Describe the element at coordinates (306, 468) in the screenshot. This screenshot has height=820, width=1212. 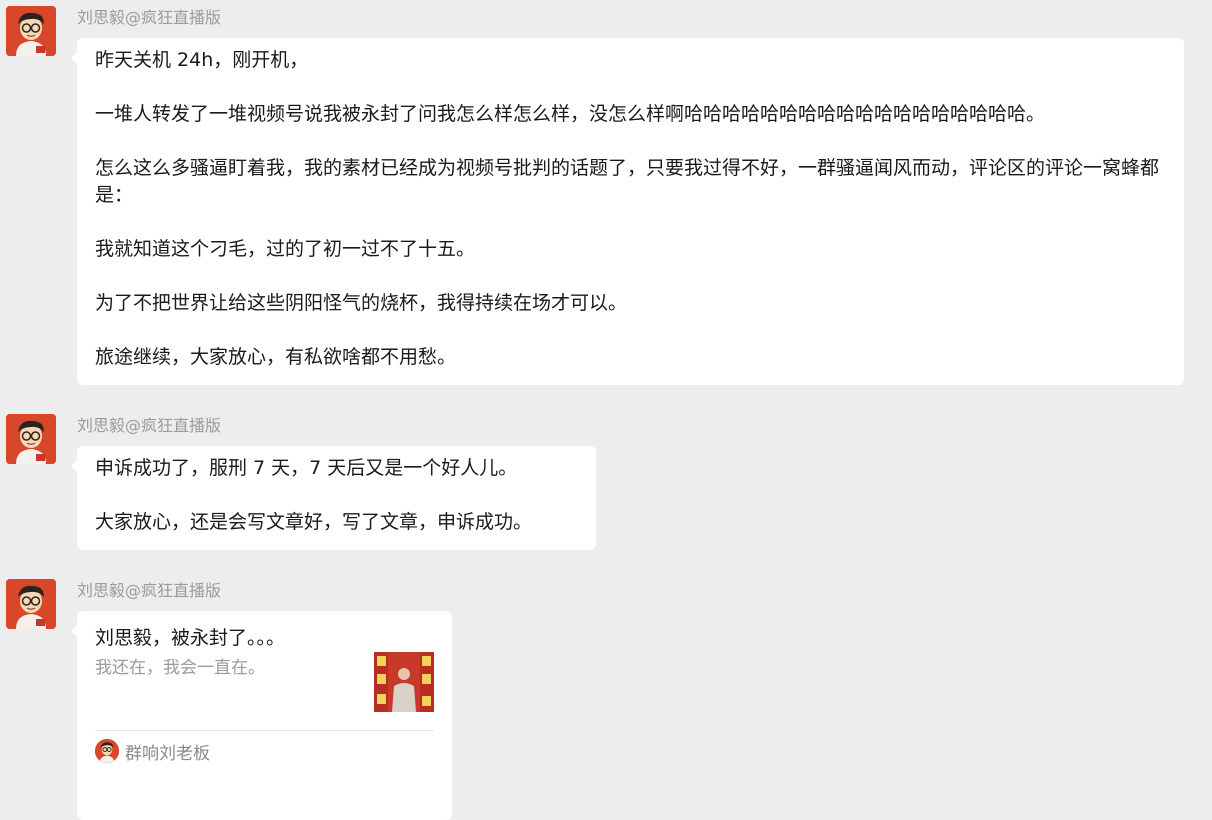
I see `message-paragraph: 申诉成功了，服刑 7 天，7 天后又是一个好人儿。` at that location.